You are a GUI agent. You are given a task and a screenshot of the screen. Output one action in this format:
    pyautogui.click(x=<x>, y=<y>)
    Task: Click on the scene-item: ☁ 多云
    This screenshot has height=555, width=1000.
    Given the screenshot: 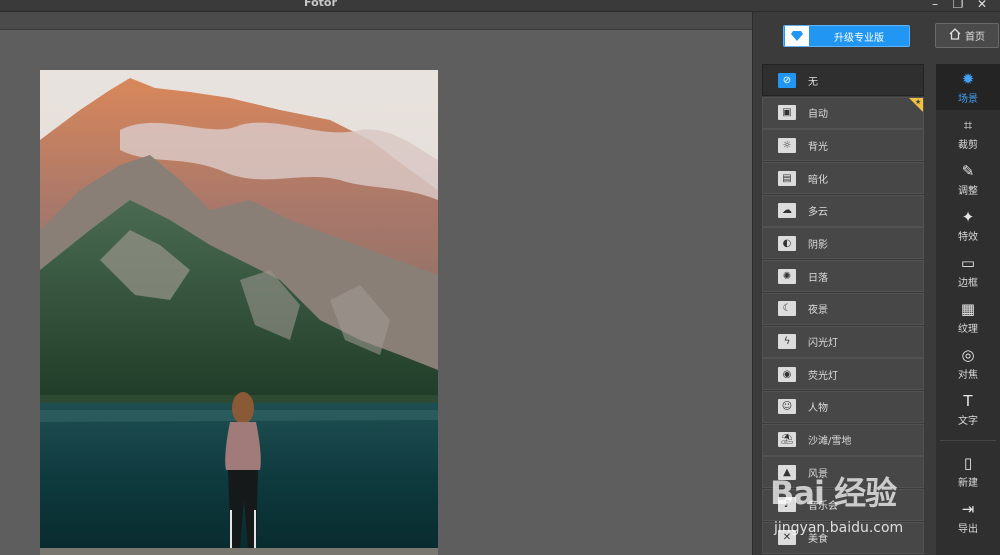 What is the action you would take?
    pyautogui.click(x=843, y=210)
    